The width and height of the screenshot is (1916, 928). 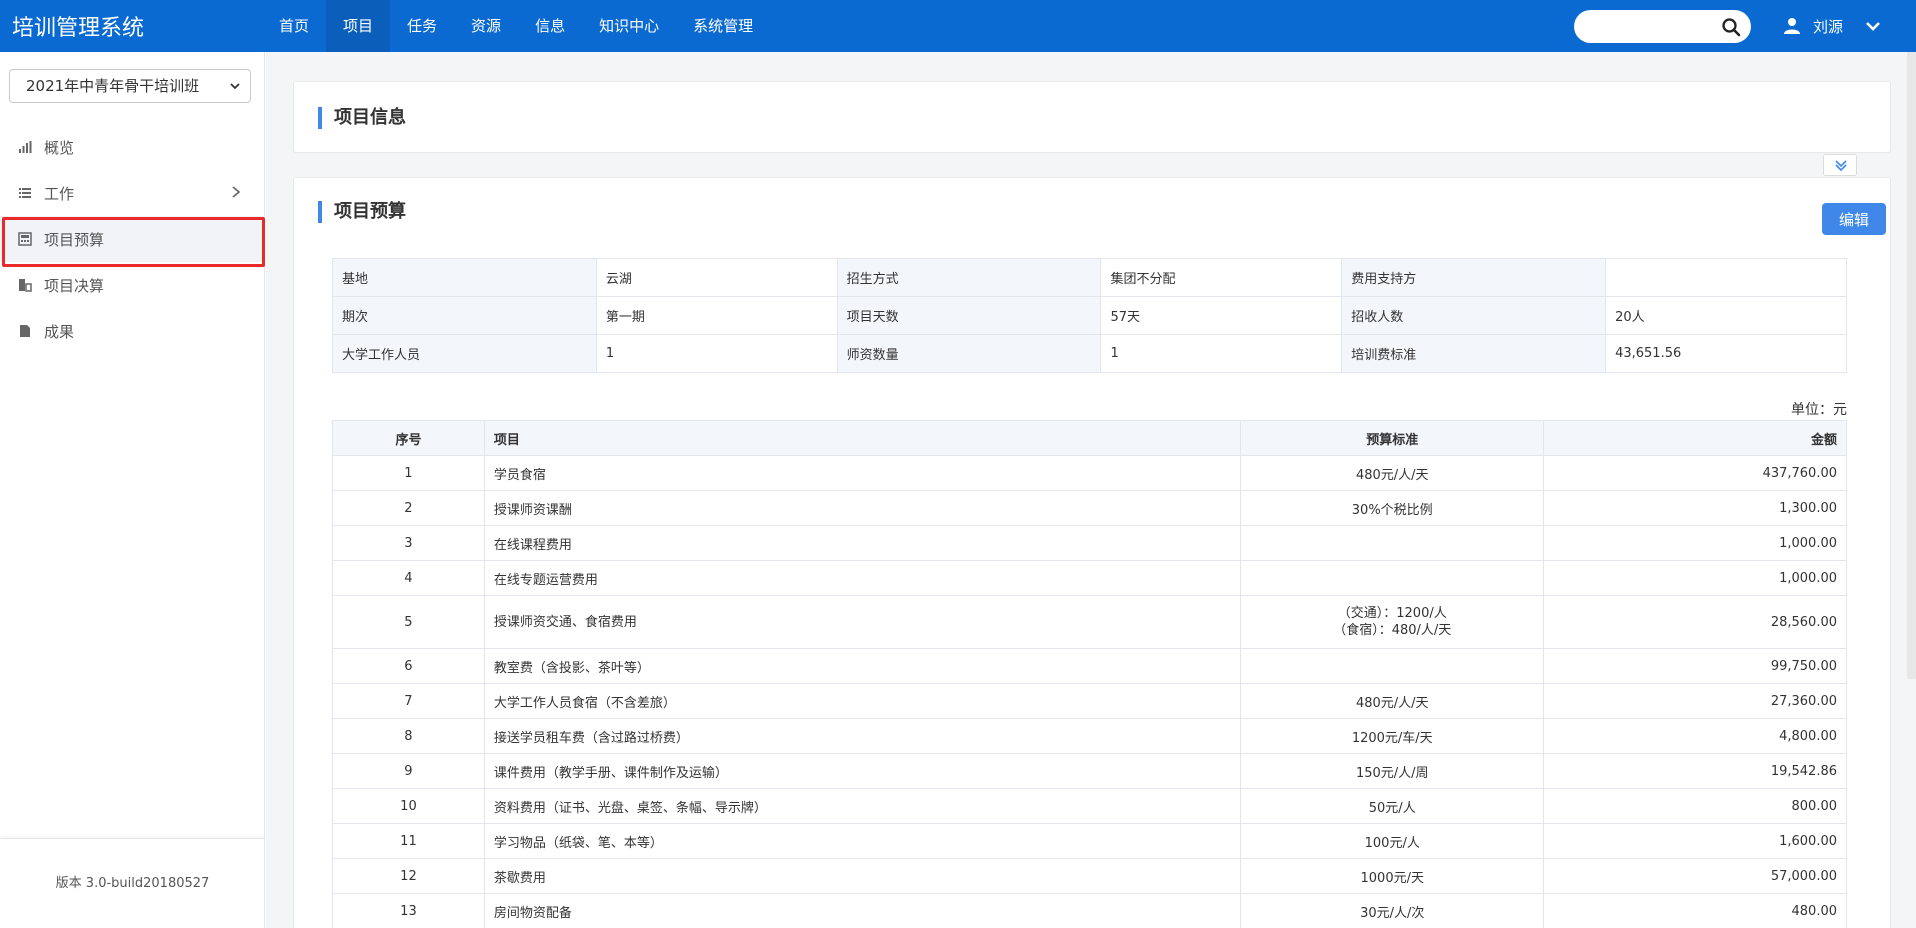 What do you see at coordinates (1092, 117) in the screenshot?
I see `project-info-panel: 项目信息` at bounding box center [1092, 117].